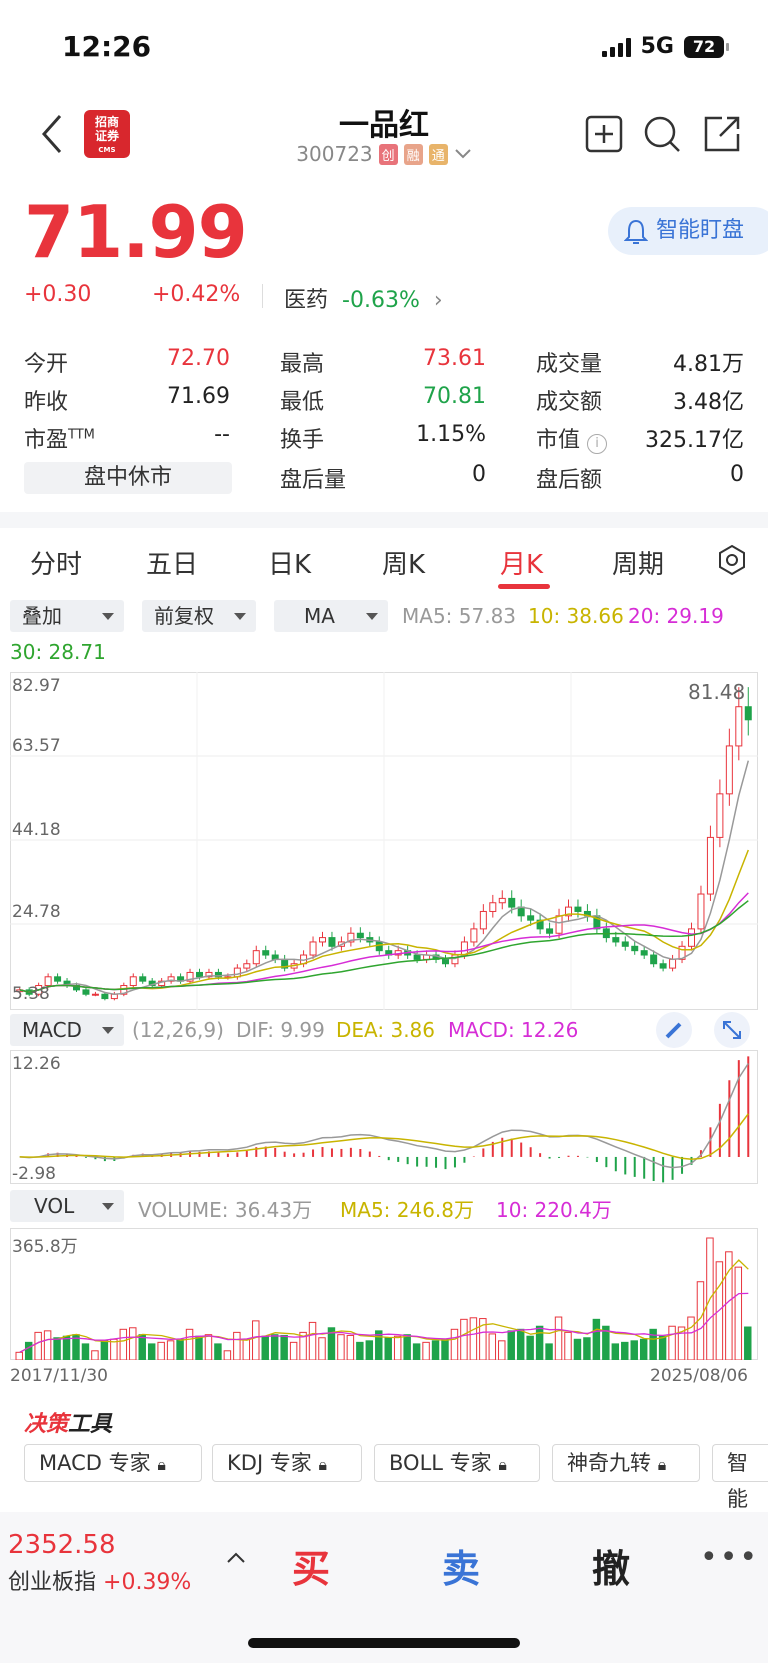 This screenshot has width=768, height=1663. I want to click on market-cap-value: 325.17亿, so click(694, 440).